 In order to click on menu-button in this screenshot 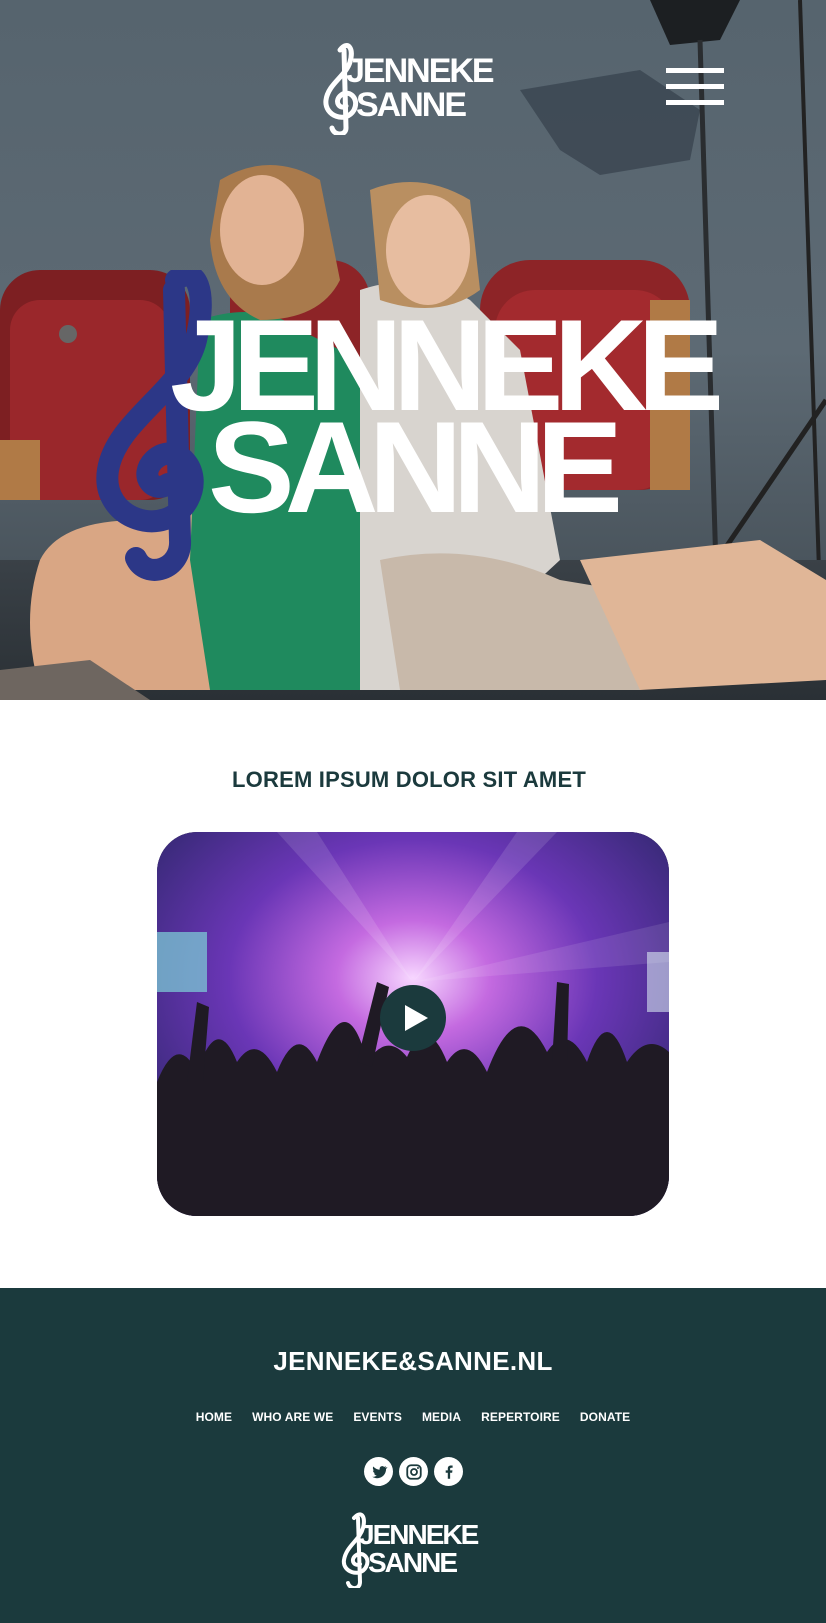, I will do `click(695, 87)`.